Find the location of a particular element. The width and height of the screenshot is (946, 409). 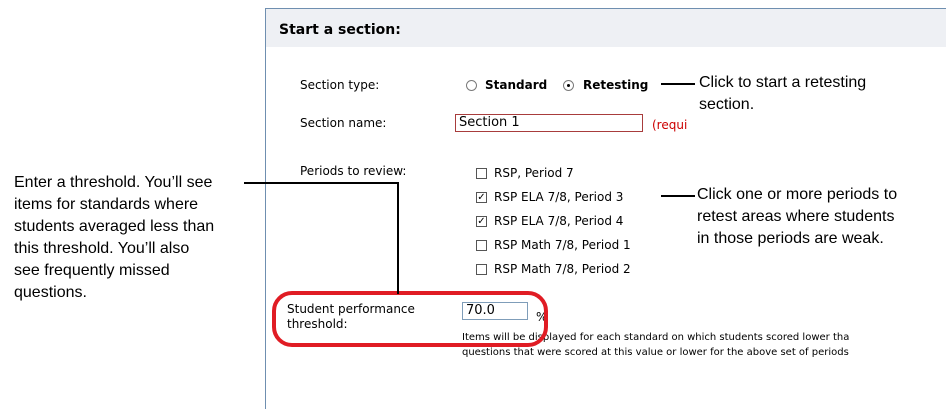

radio-standard-label: Standard is located at coordinates (516, 85).